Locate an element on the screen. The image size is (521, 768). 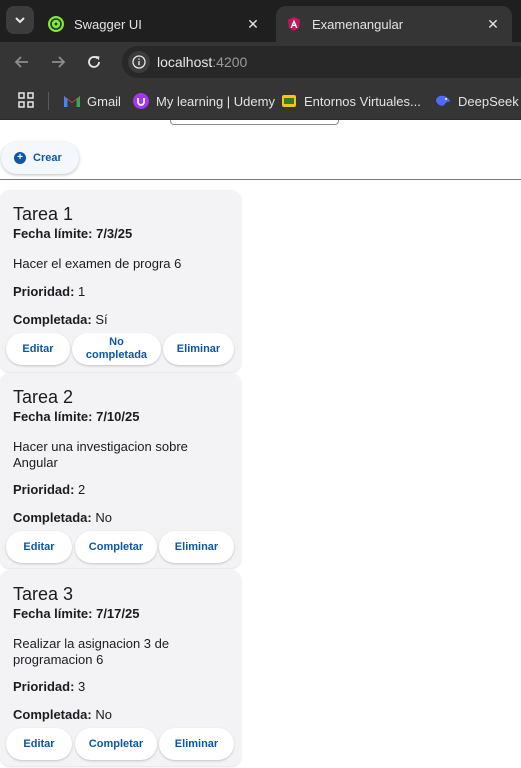
task-priority: Prioridad: 3 is located at coordinates (49, 687).